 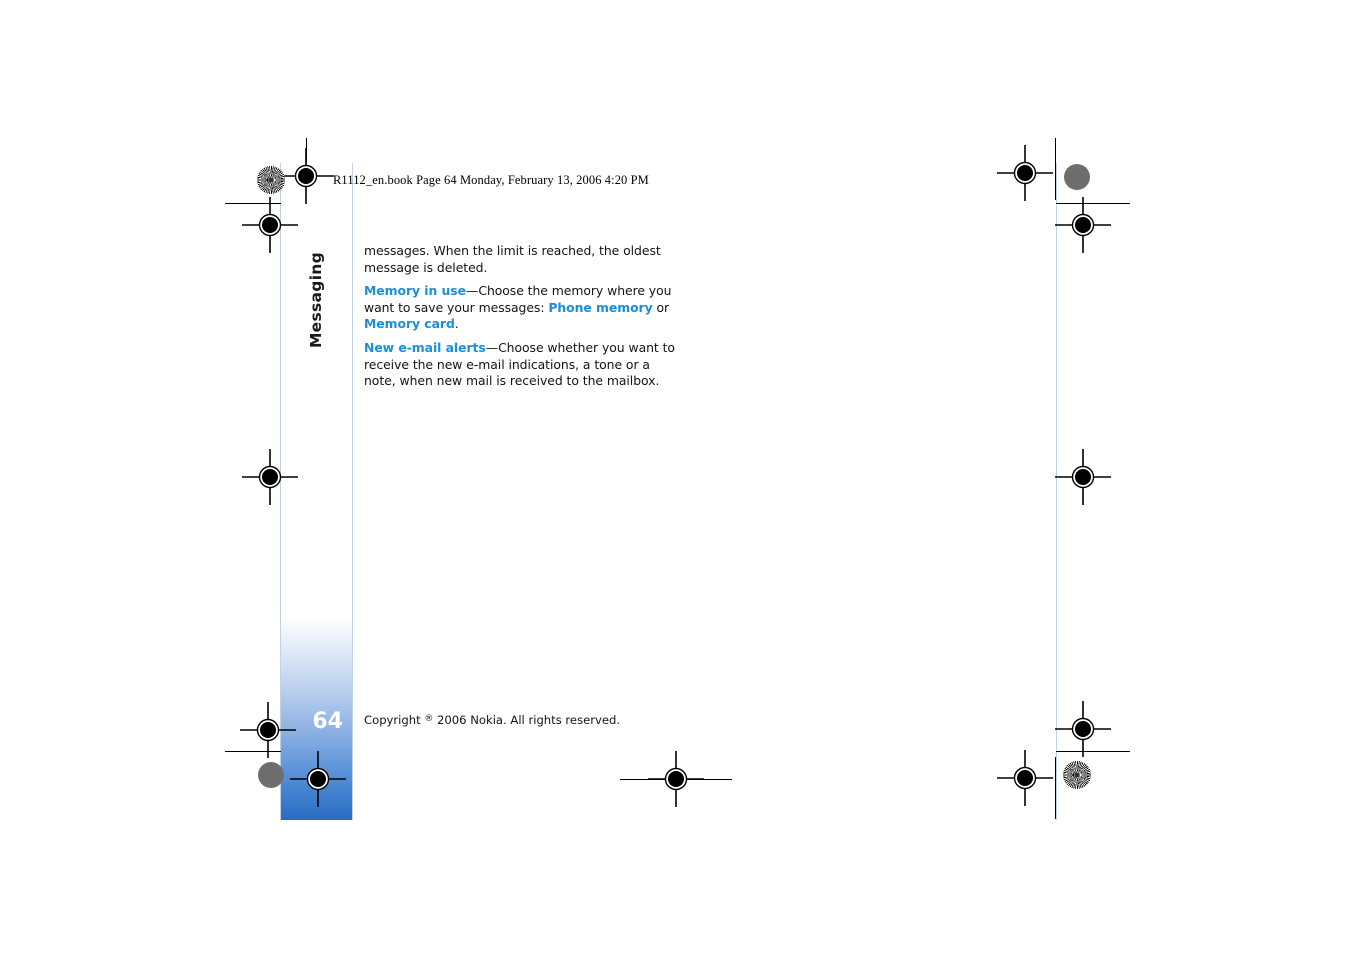 I want to click on body-text-run: ., so click(x=456, y=324).